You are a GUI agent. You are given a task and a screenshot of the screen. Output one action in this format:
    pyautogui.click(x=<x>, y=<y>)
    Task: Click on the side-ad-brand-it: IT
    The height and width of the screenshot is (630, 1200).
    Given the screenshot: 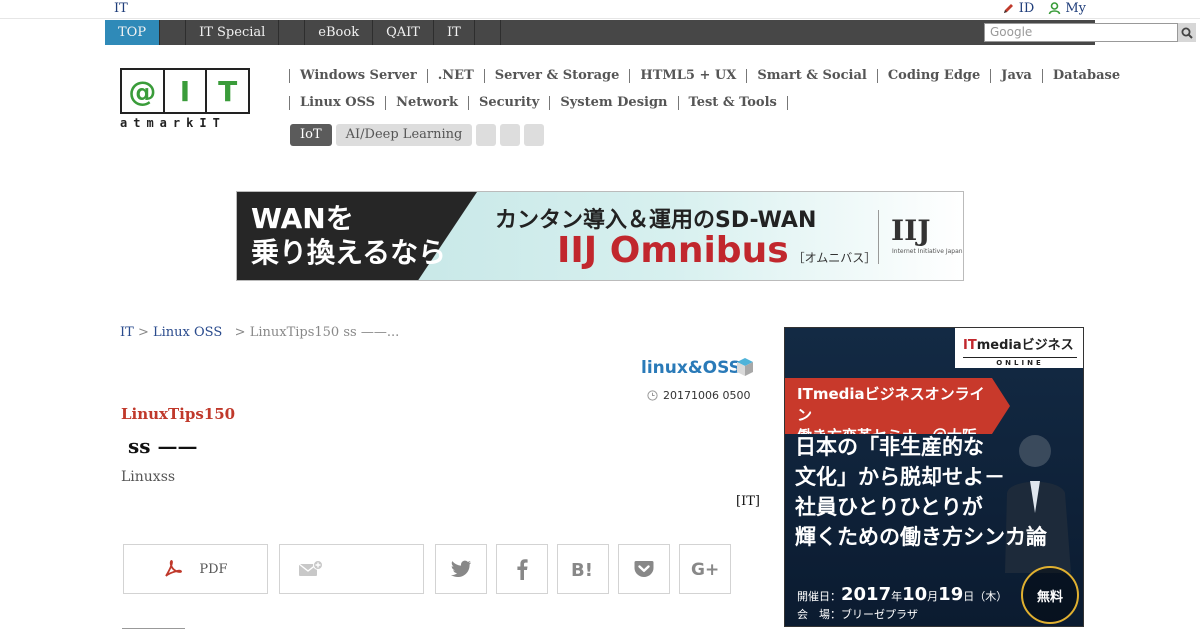 What is the action you would take?
    pyautogui.click(x=970, y=345)
    